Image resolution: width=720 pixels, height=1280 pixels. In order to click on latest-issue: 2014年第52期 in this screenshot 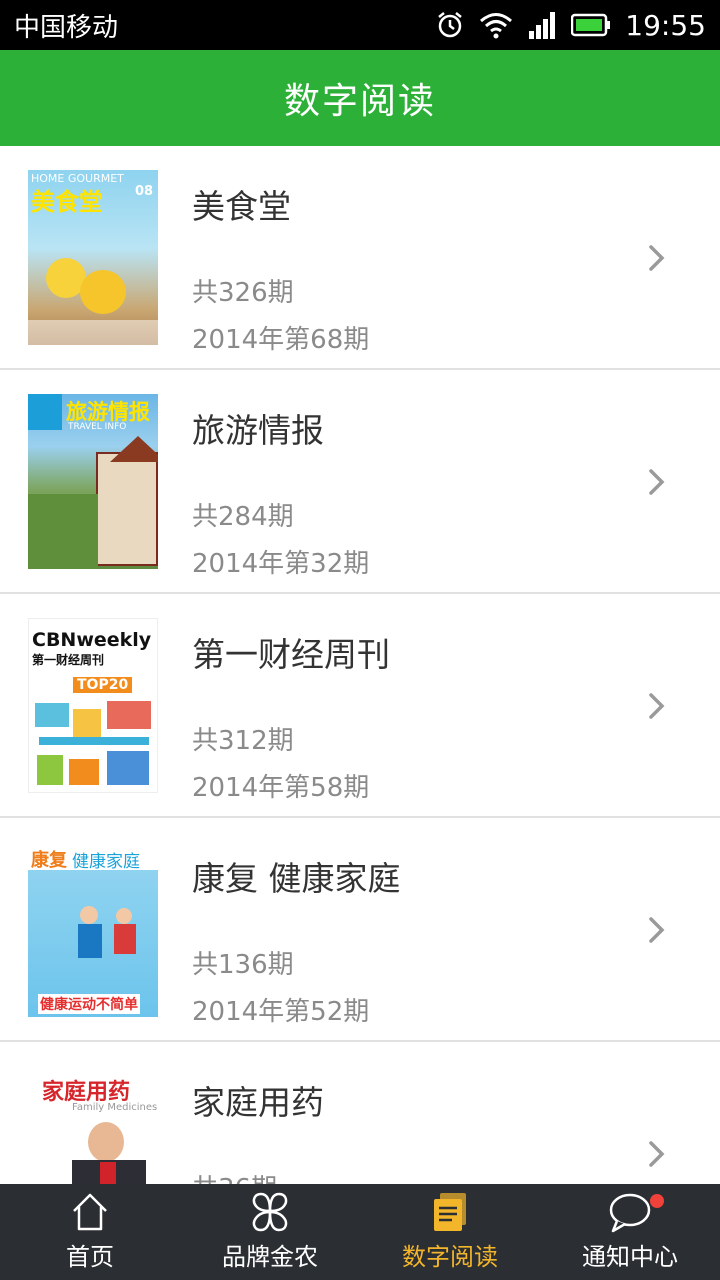, I will do `click(281, 1012)`.